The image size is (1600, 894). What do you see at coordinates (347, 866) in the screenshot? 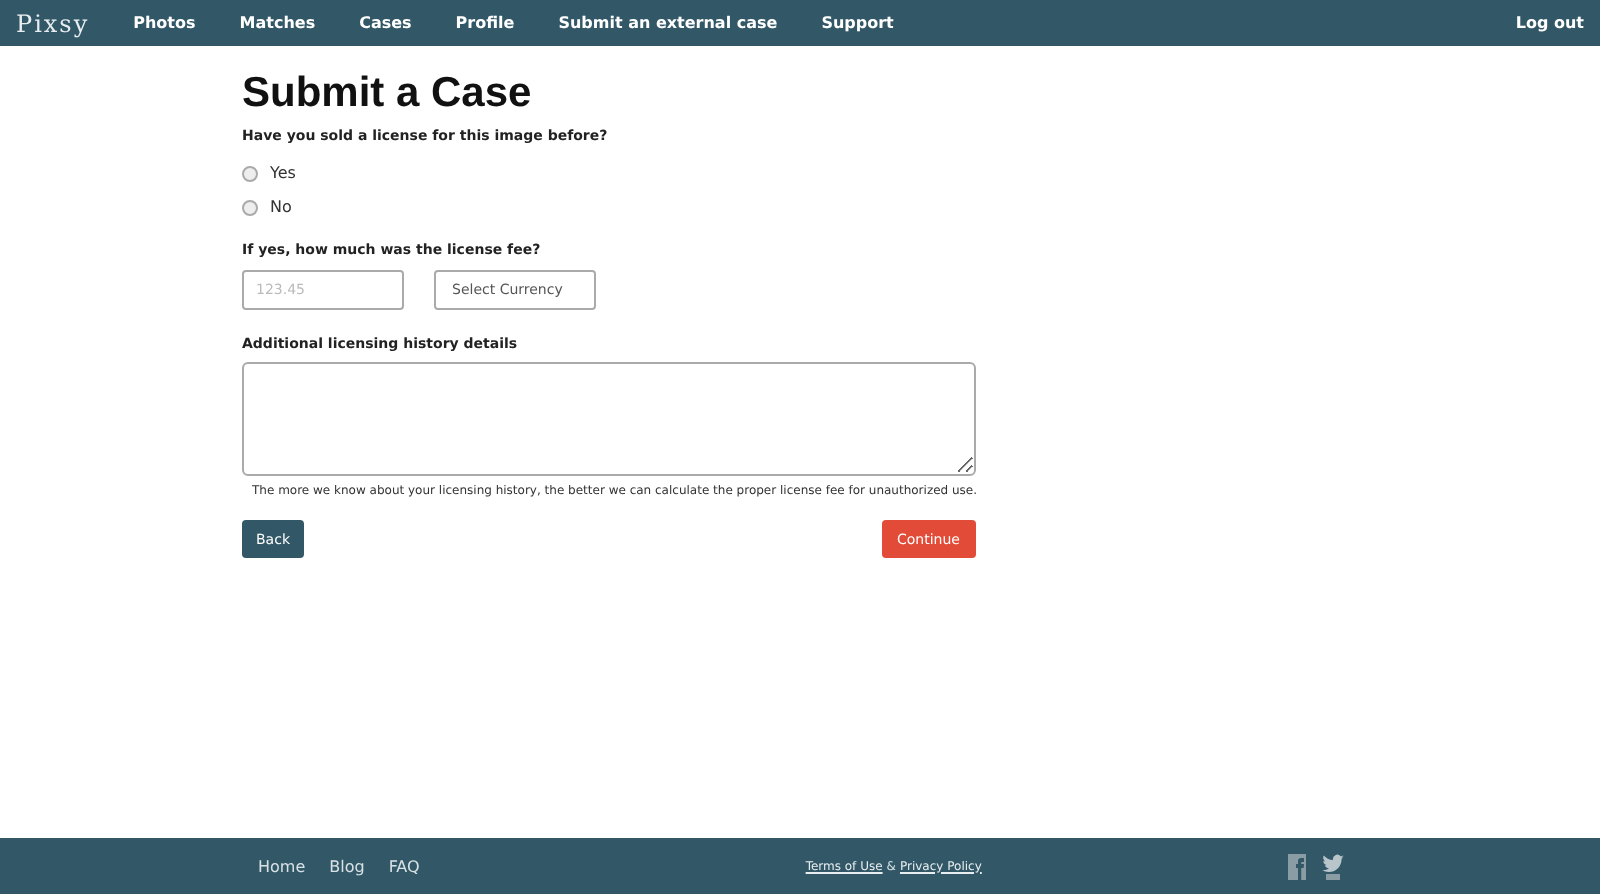
I see `footer-link: Blog` at bounding box center [347, 866].